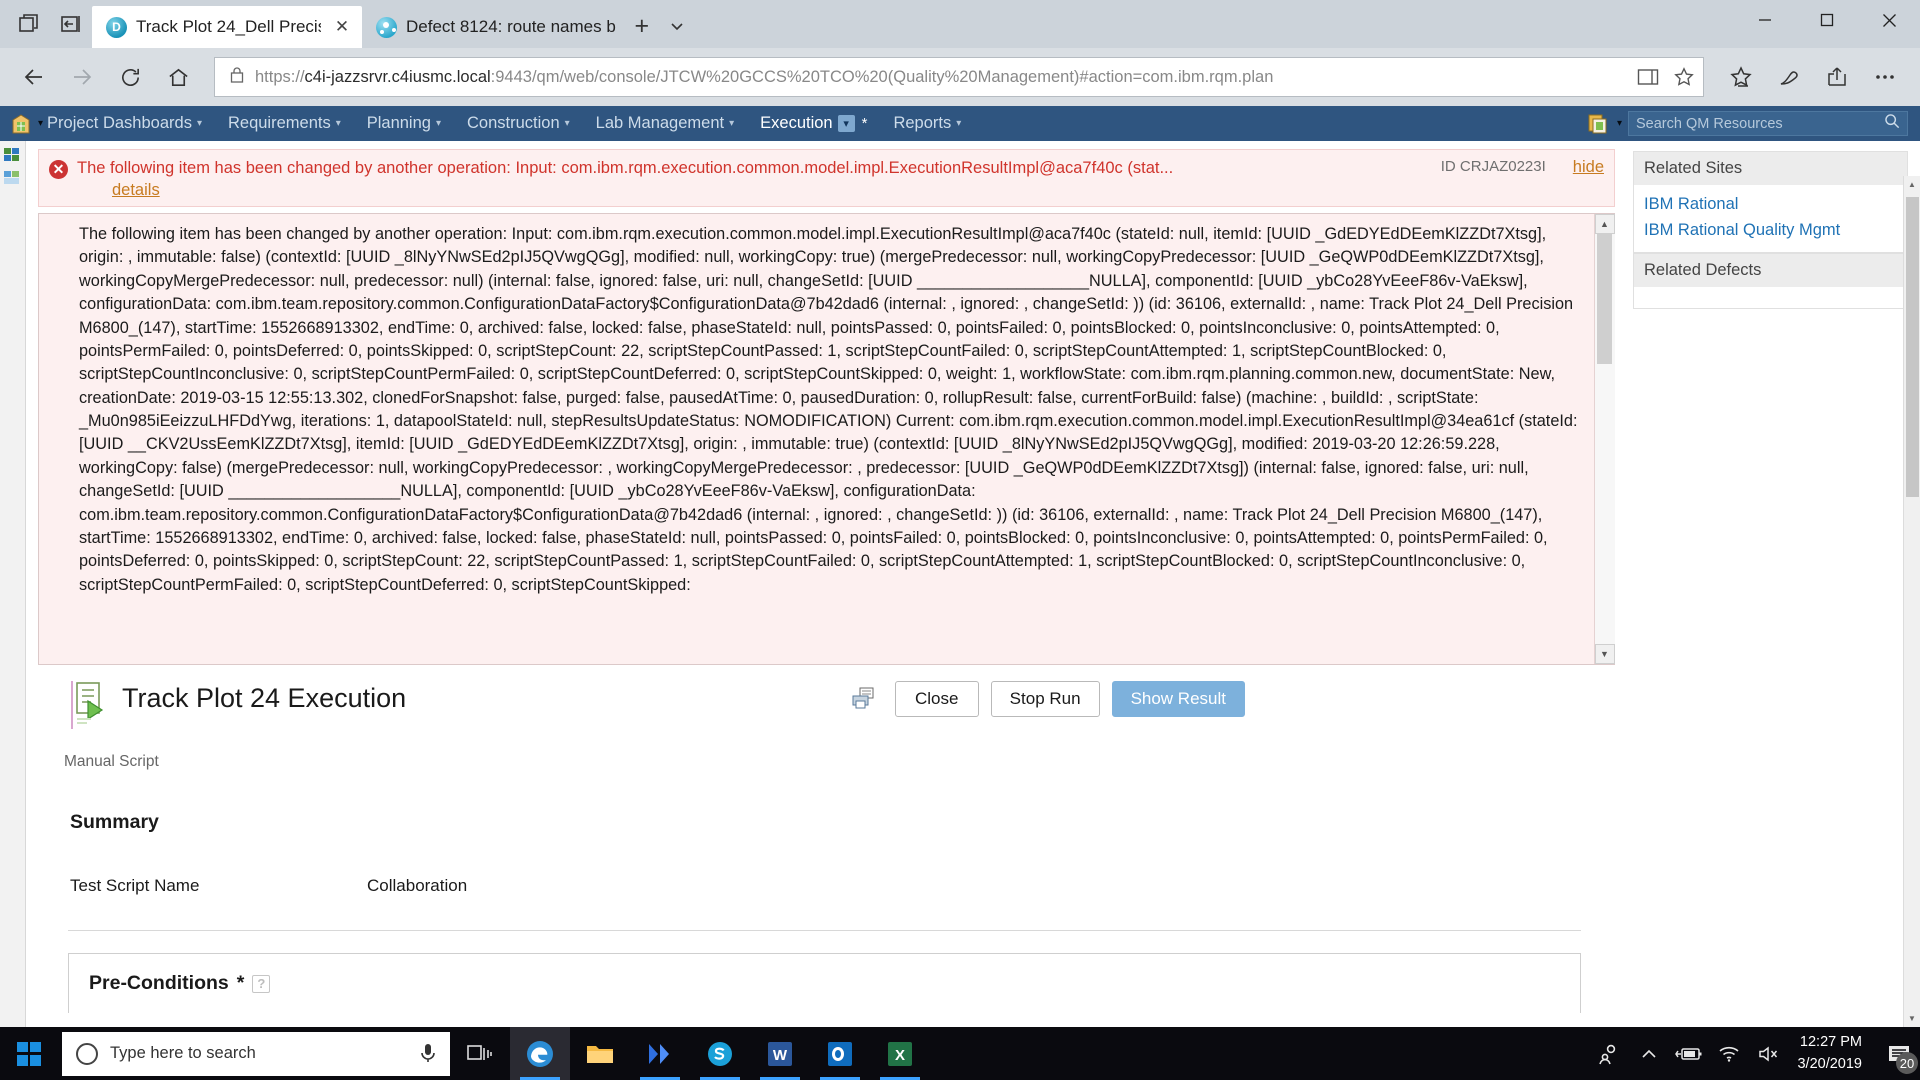  What do you see at coordinates (116, 27) in the screenshot?
I see `rqm-favicon-icon` at bounding box center [116, 27].